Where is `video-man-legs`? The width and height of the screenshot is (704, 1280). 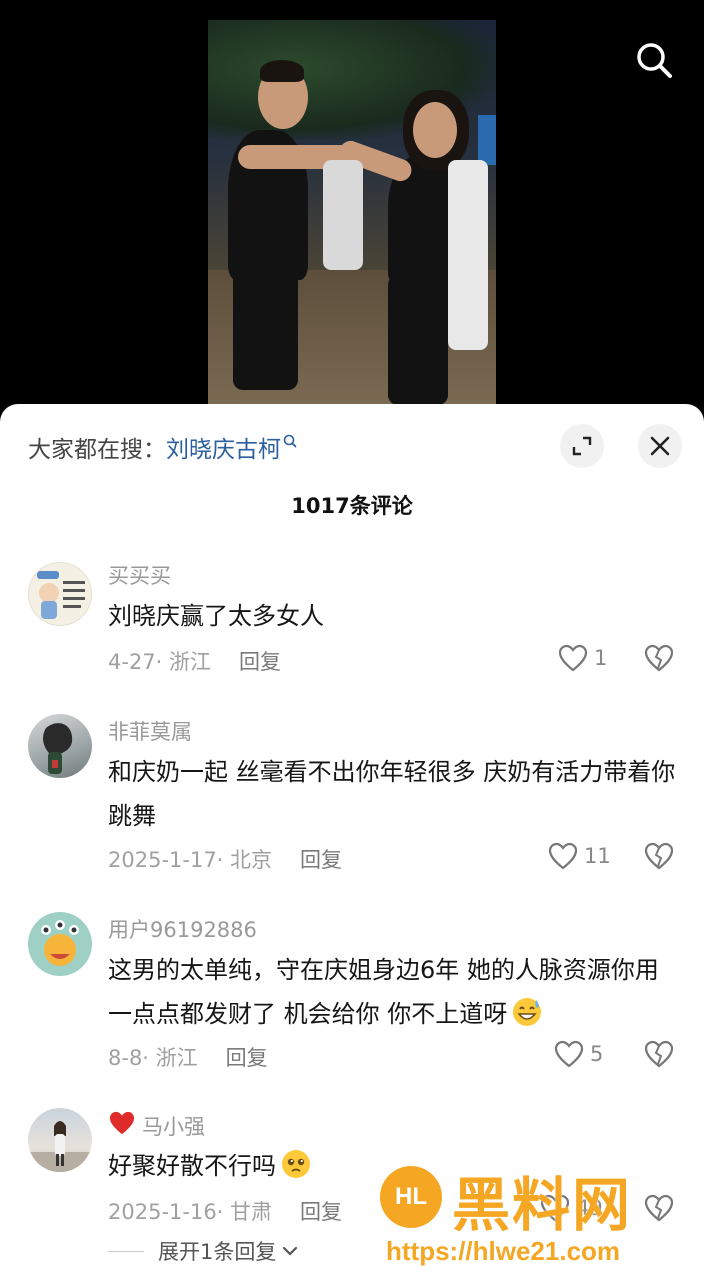
video-man-legs is located at coordinates (265, 330).